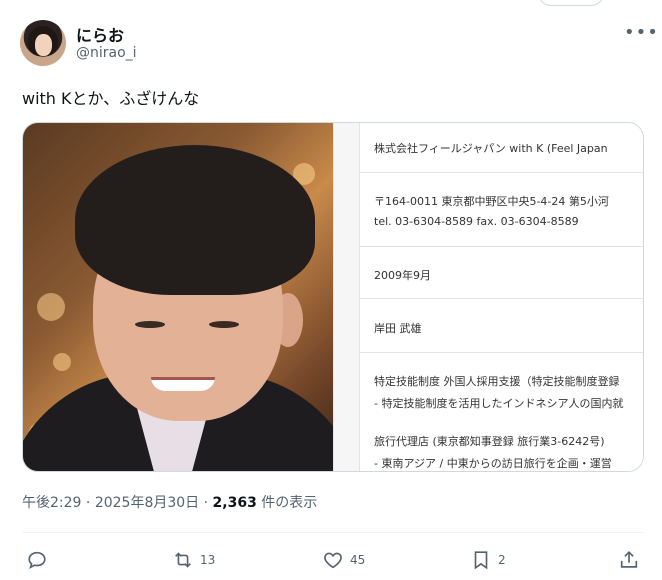 The image size is (662, 580). What do you see at coordinates (502, 560) in the screenshot?
I see `bookmark-count: 2` at bounding box center [502, 560].